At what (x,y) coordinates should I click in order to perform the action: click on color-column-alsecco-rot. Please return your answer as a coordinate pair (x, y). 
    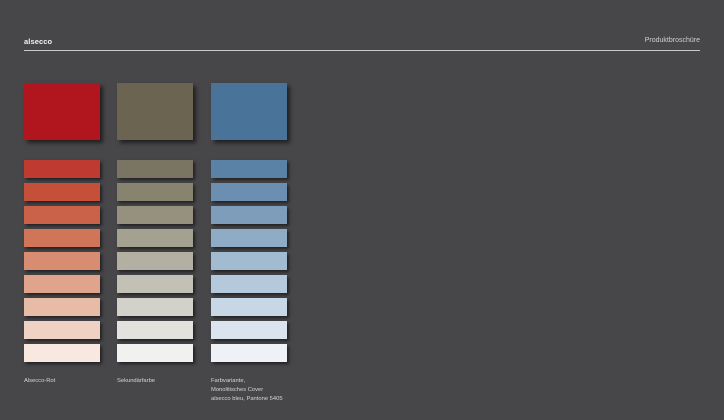
    Looking at the image, I should click on (63, 222).